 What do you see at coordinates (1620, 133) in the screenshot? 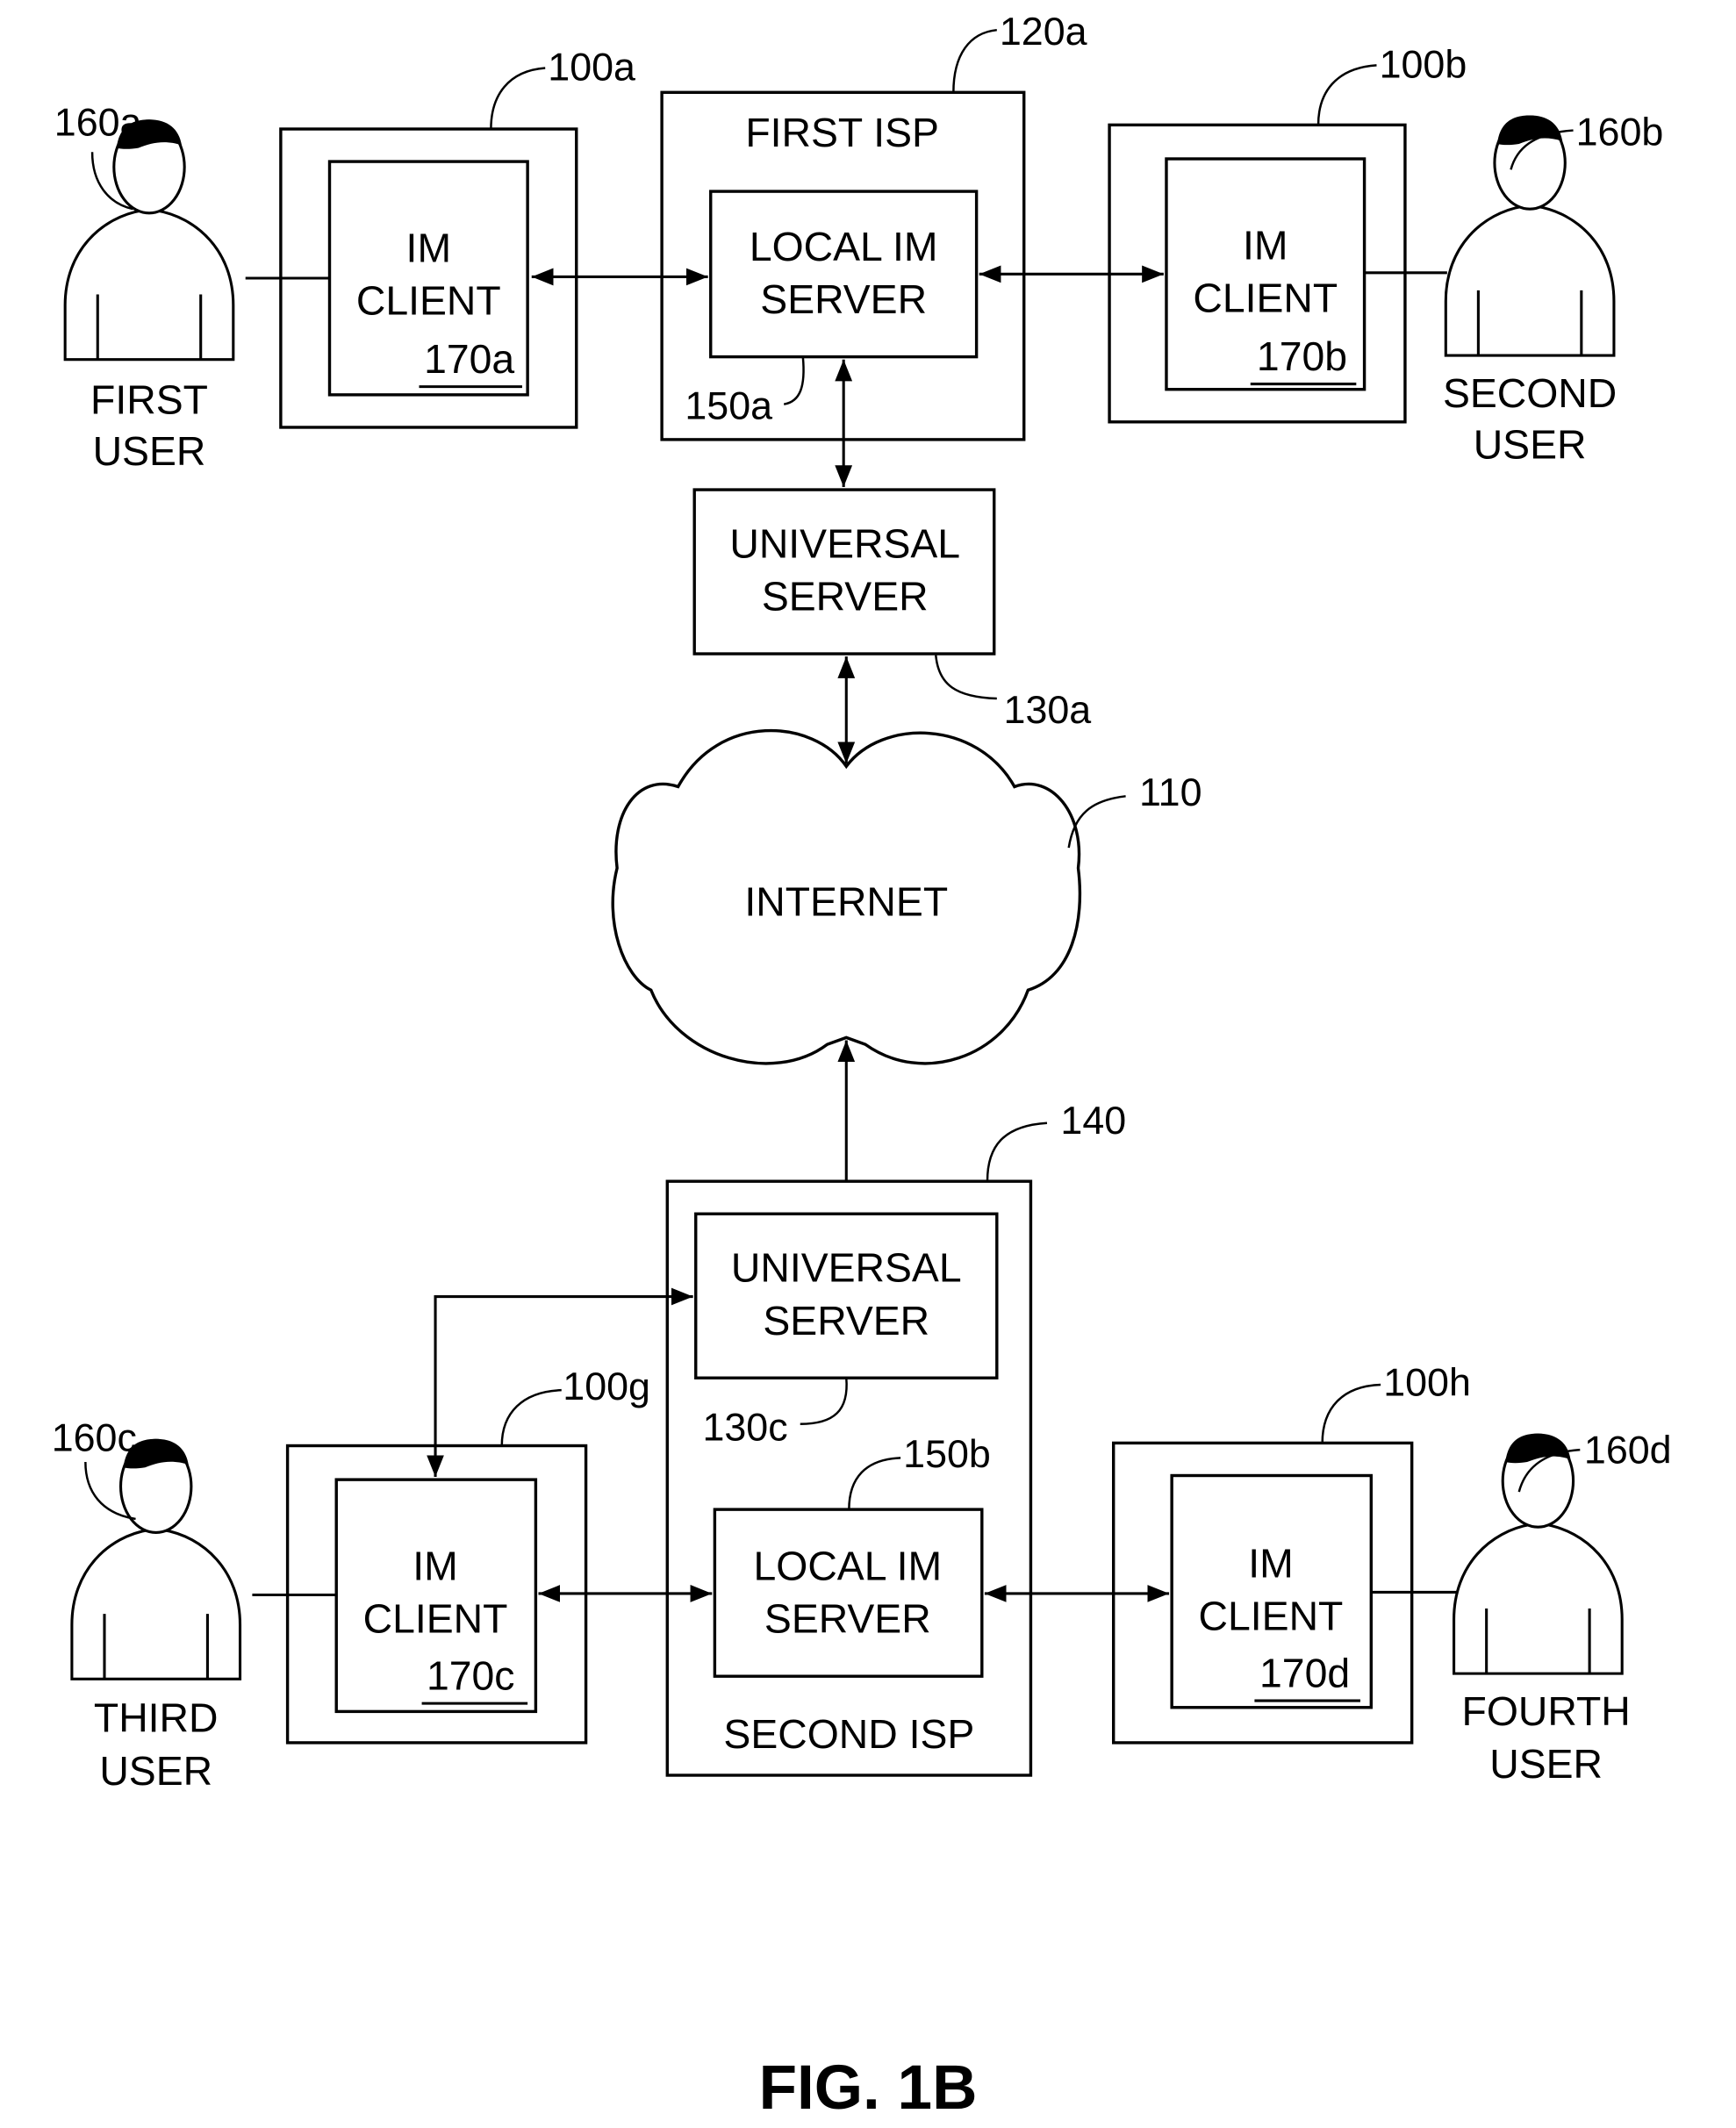
I see `user-ref: 160b` at bounding box center [1620, 133].